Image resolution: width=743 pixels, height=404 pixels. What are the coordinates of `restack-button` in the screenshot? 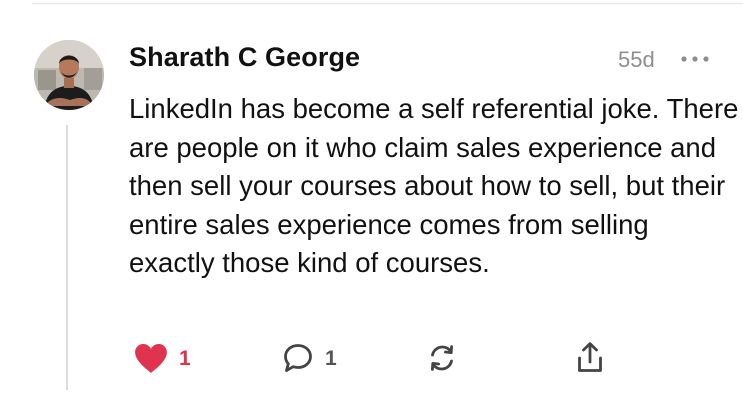 It's located at (442, 358).